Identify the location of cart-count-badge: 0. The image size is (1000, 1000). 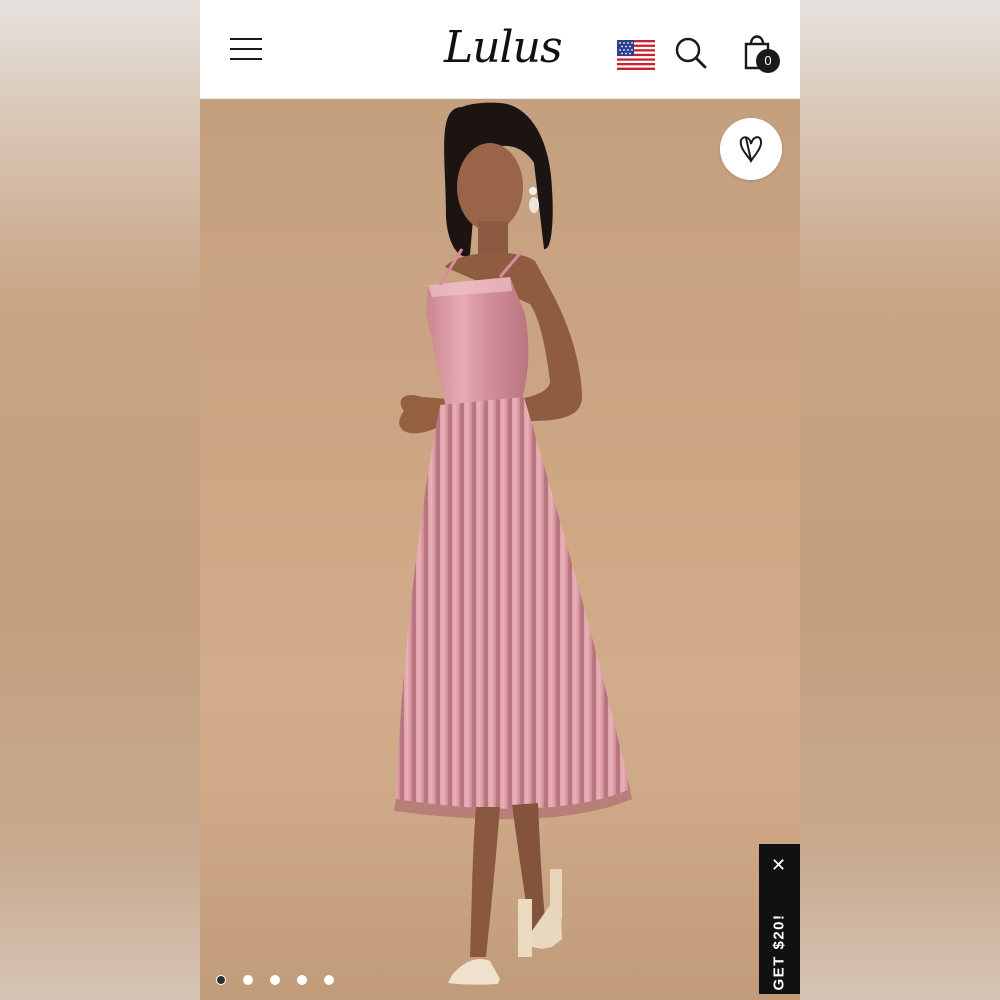
(768, 61).